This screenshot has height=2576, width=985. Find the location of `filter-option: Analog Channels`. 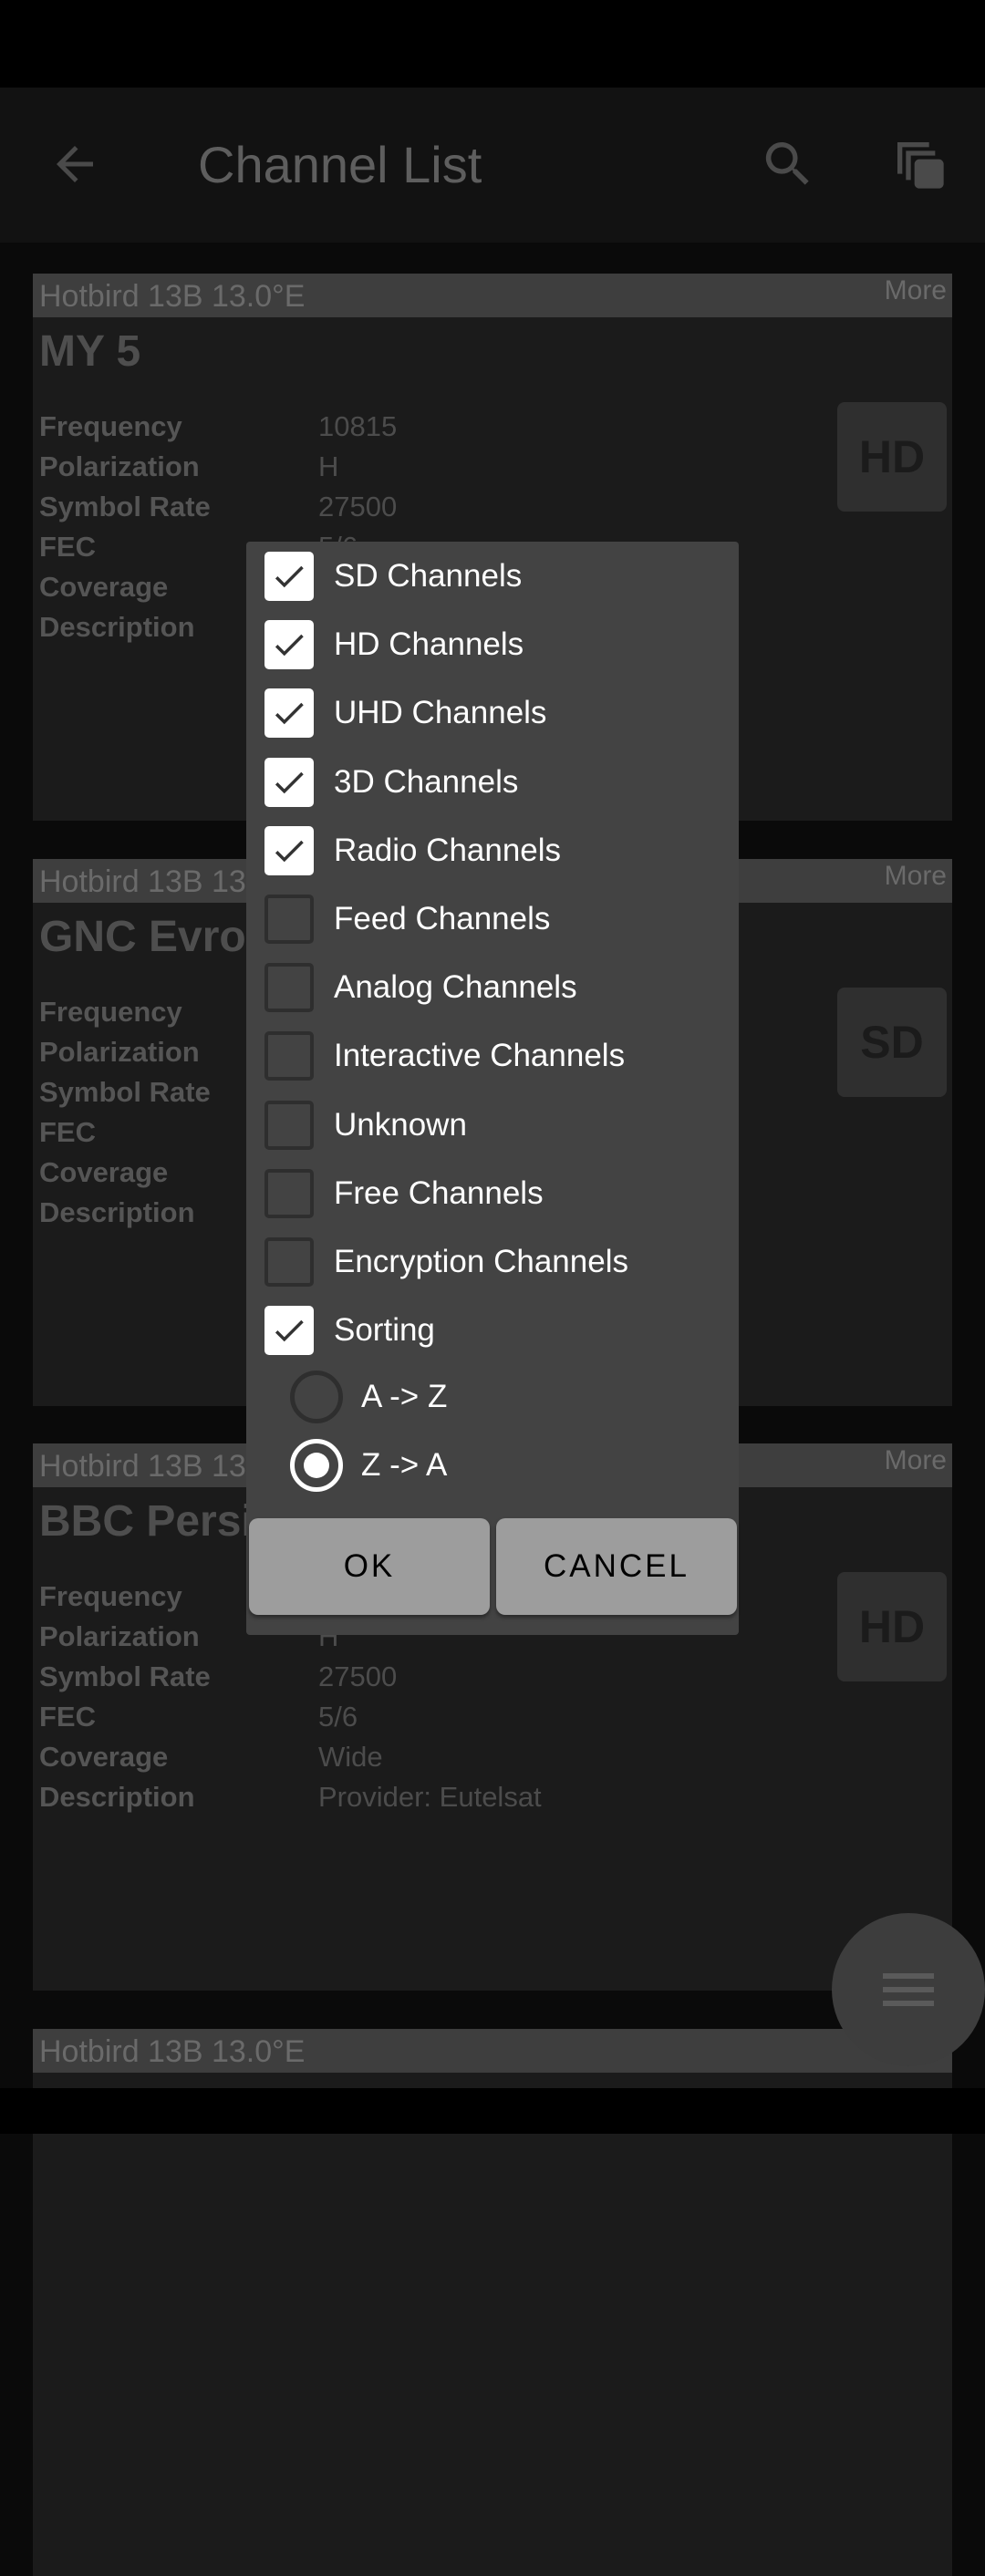

filter-option: Analog Channels is located at coordinates (497, 987).